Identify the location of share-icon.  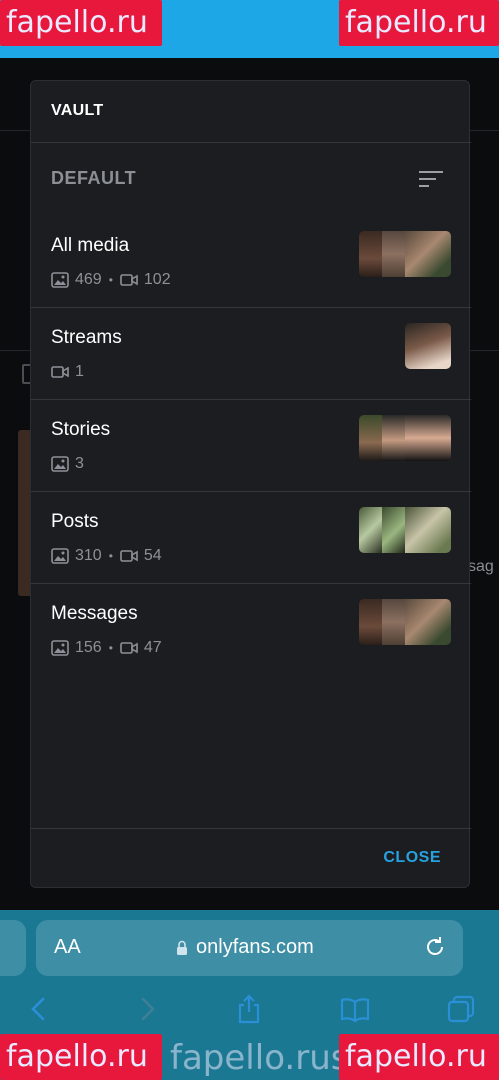
(249, 1009).